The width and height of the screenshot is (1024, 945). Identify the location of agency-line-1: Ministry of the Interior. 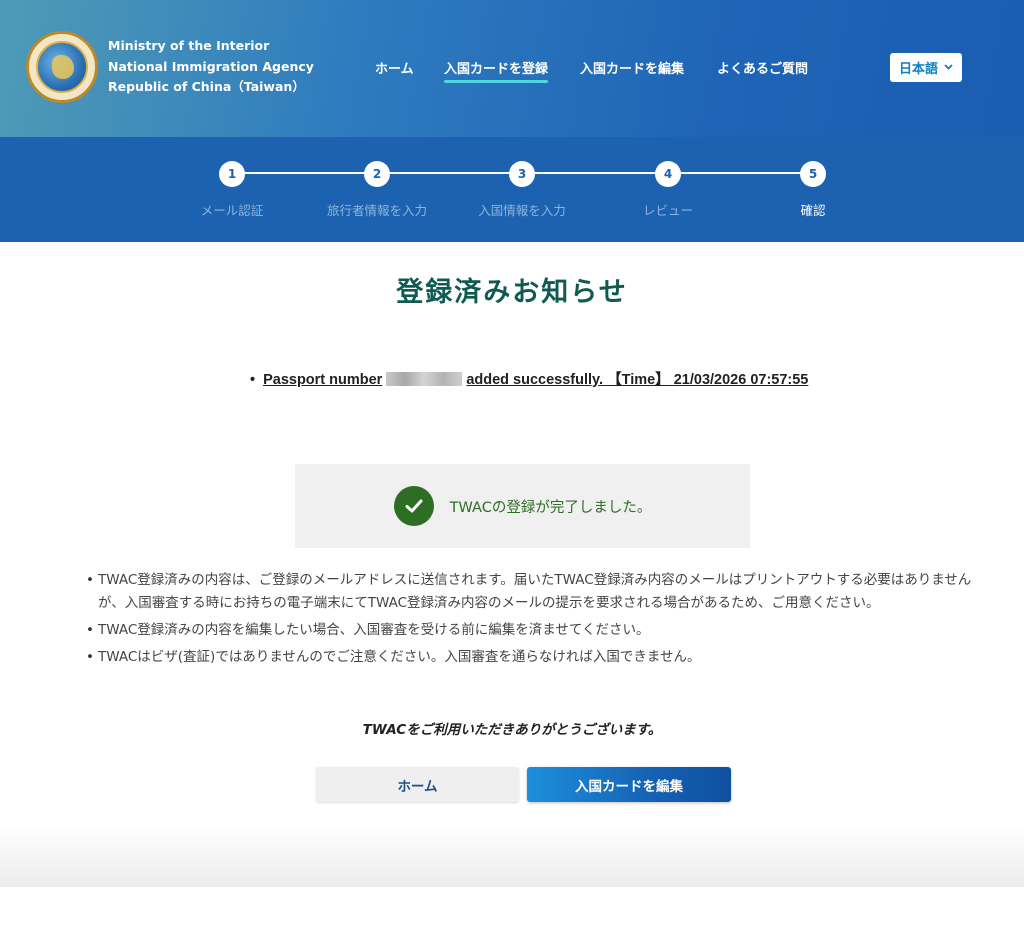
(189, 45).